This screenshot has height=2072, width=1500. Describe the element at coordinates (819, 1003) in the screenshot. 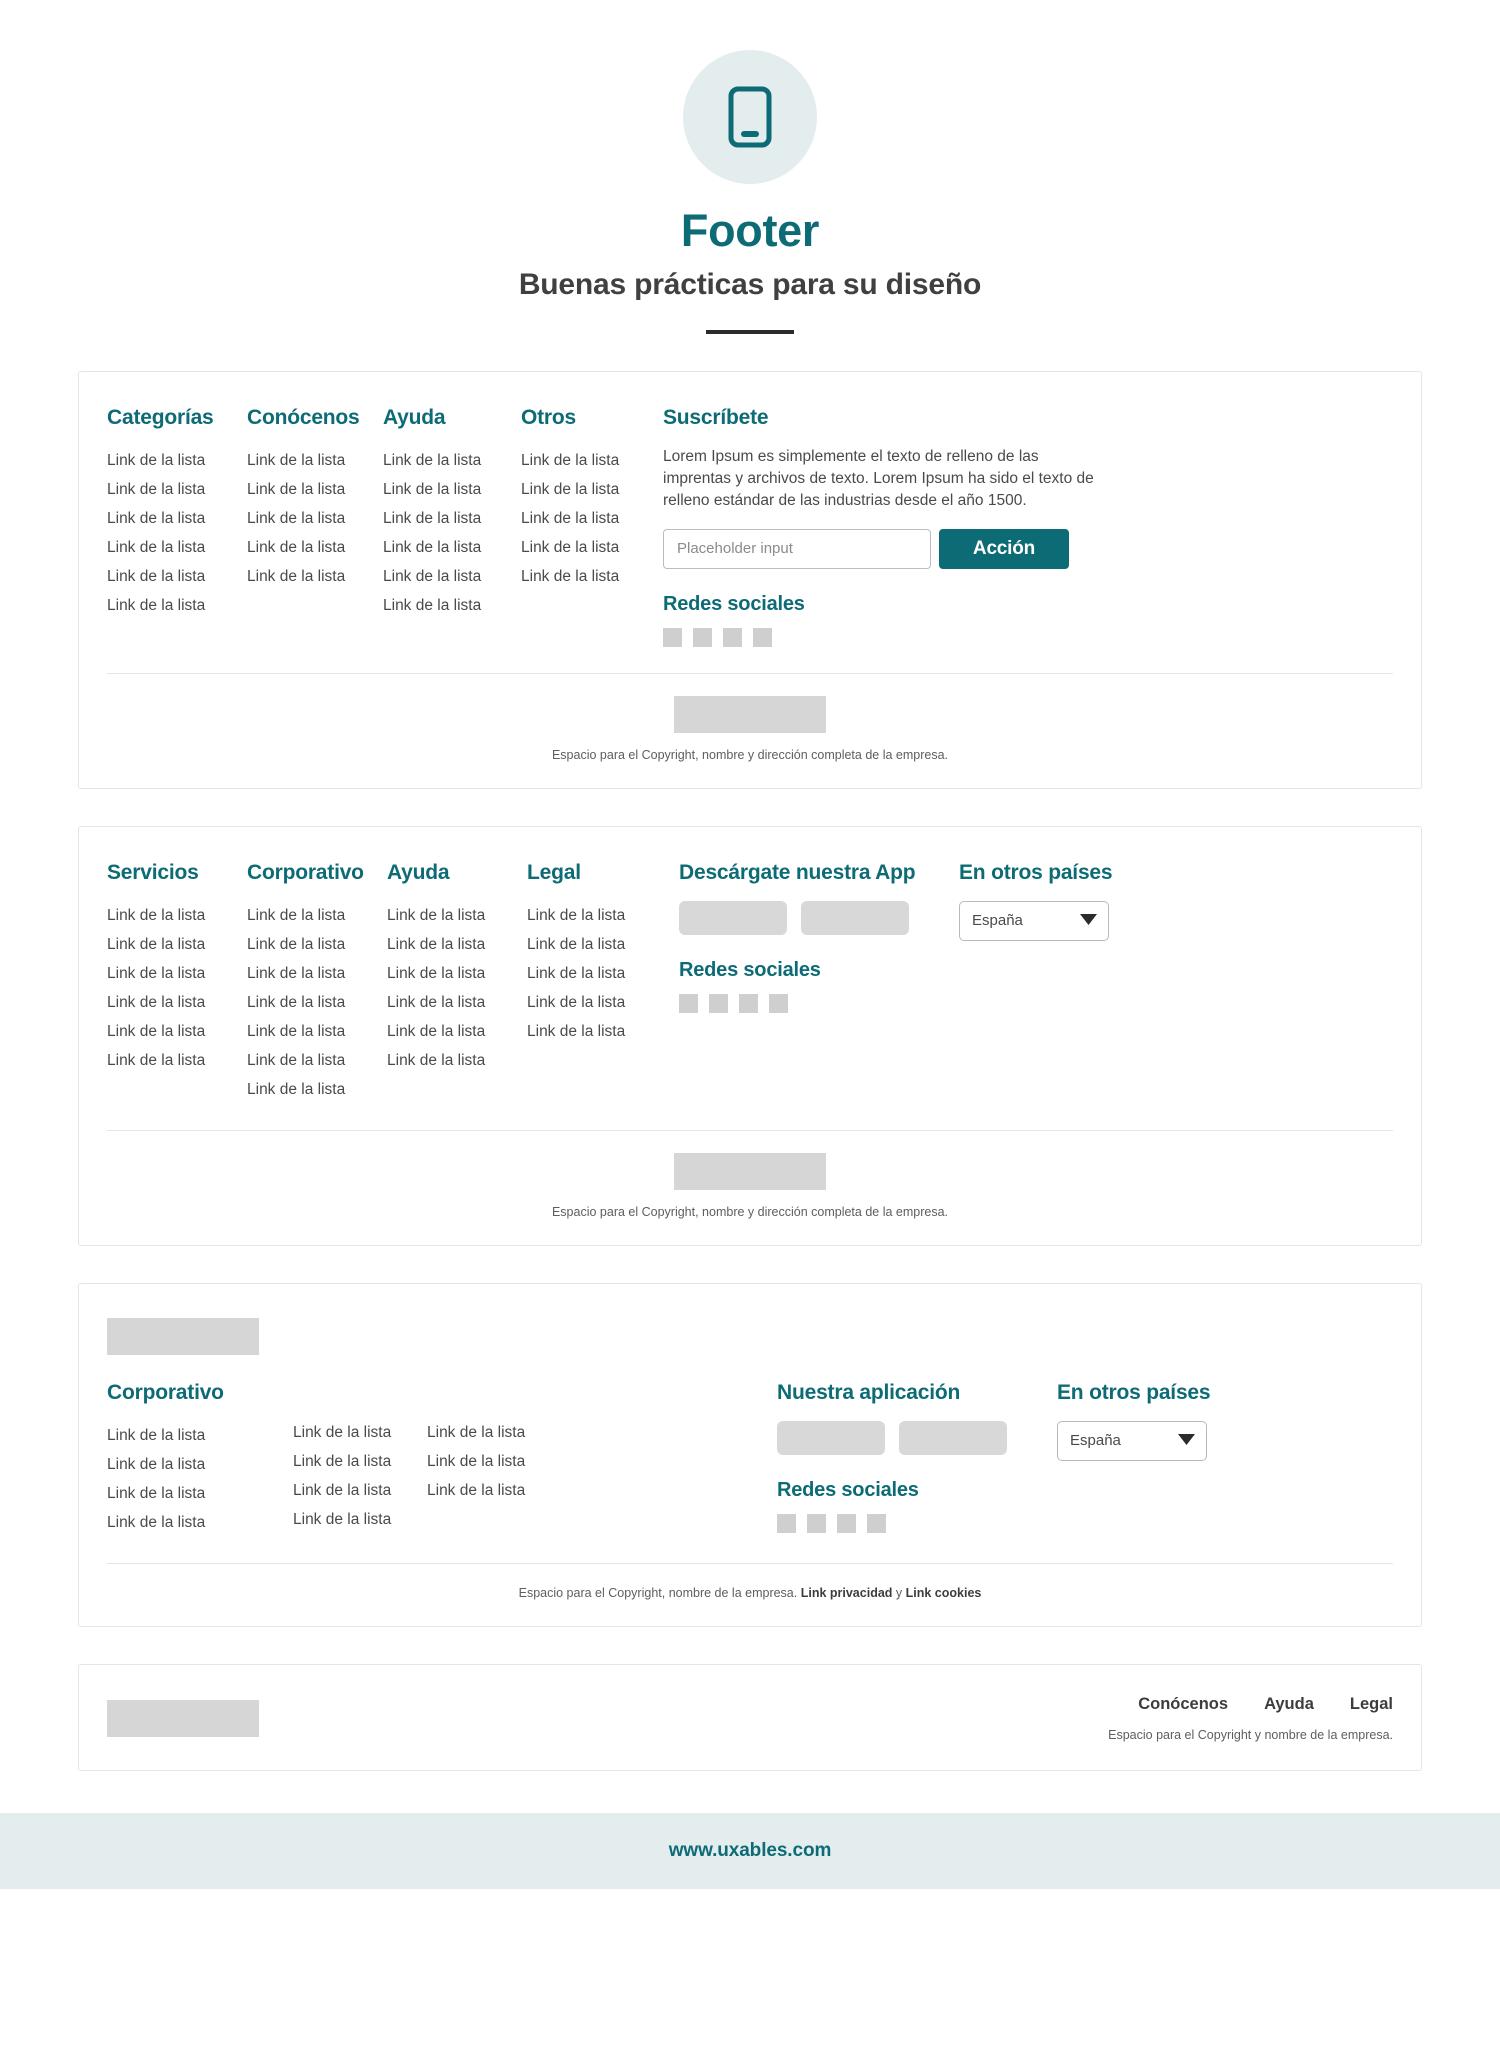

I see `social-icons-row` at that location.